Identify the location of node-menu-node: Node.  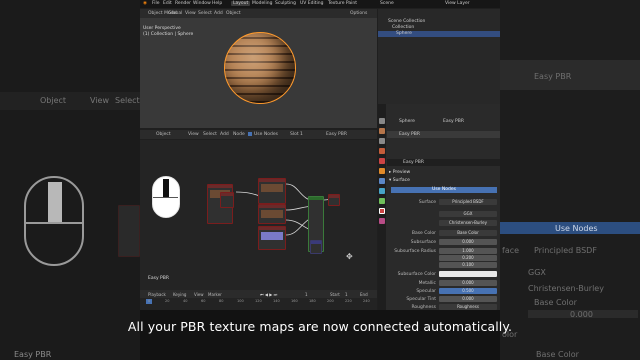
(239, 134).